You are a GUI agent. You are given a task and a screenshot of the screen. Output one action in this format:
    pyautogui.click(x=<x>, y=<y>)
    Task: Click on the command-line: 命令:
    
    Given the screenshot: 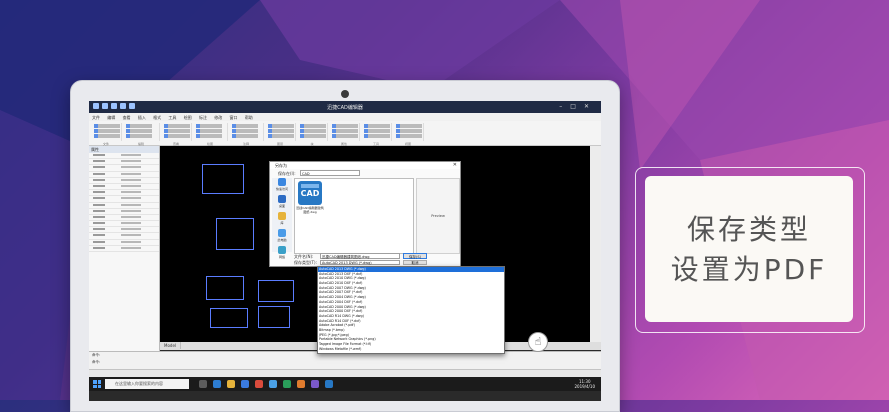 What is the action you would take?
    pyautogui.click(x=96, y=362)
    